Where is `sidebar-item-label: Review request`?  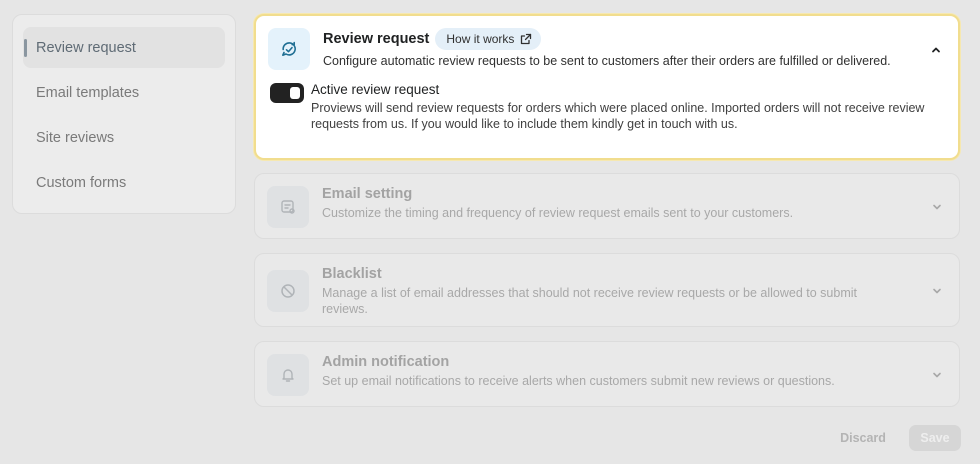 sidebar-item-label: Review request is located at coordinates (86, 47).